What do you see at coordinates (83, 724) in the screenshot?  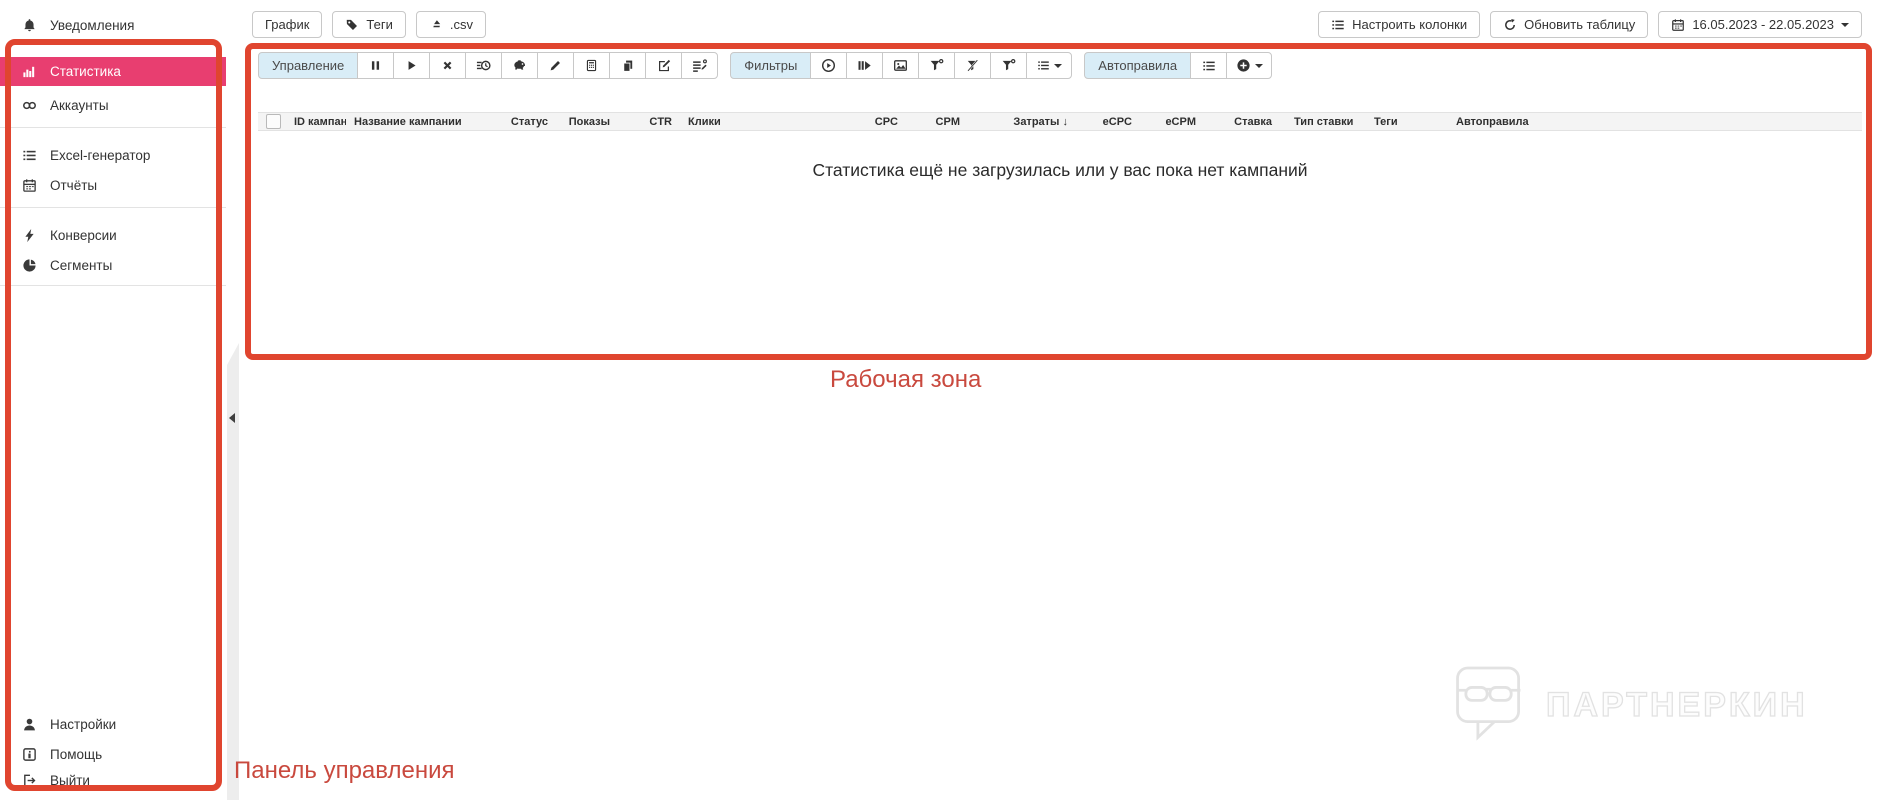 I see `sidebar-item-label: Настройки` at bounding box center [83, 724].